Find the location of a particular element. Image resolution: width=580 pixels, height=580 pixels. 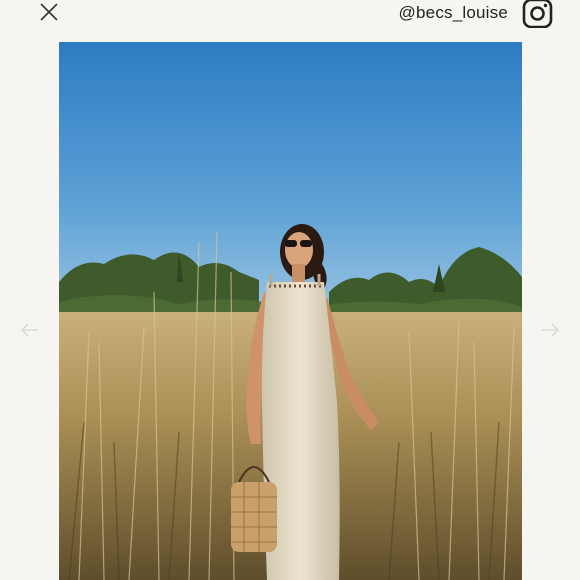

close-icon is located at coordinates (49, 12).